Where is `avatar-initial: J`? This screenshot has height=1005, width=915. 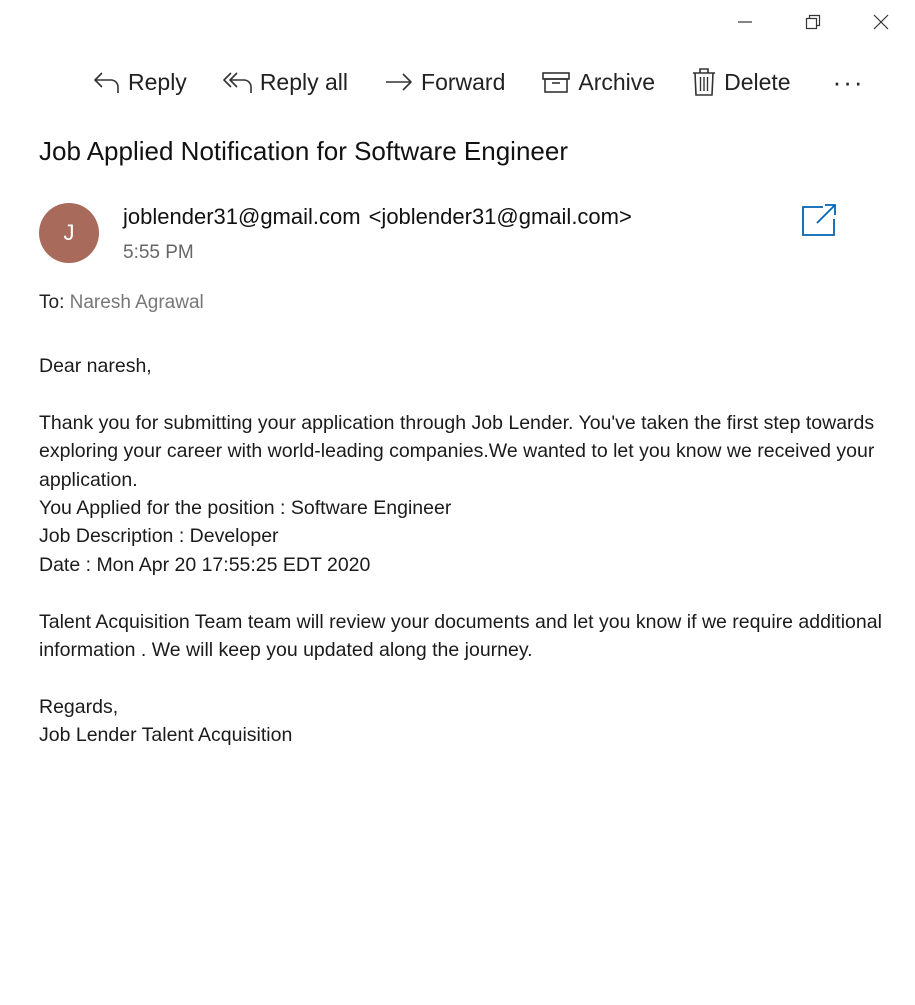 avatar-initial: J is located at coordinates (69, 232).